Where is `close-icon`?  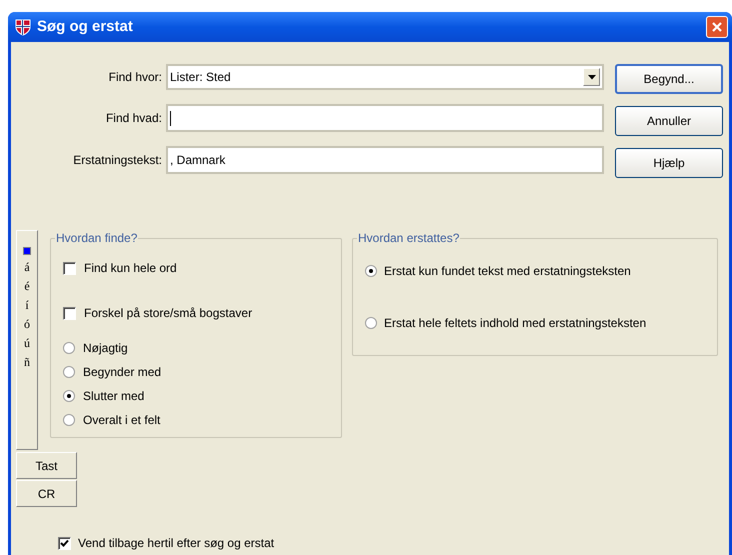
close-icon is located at coordinates (717, 27).